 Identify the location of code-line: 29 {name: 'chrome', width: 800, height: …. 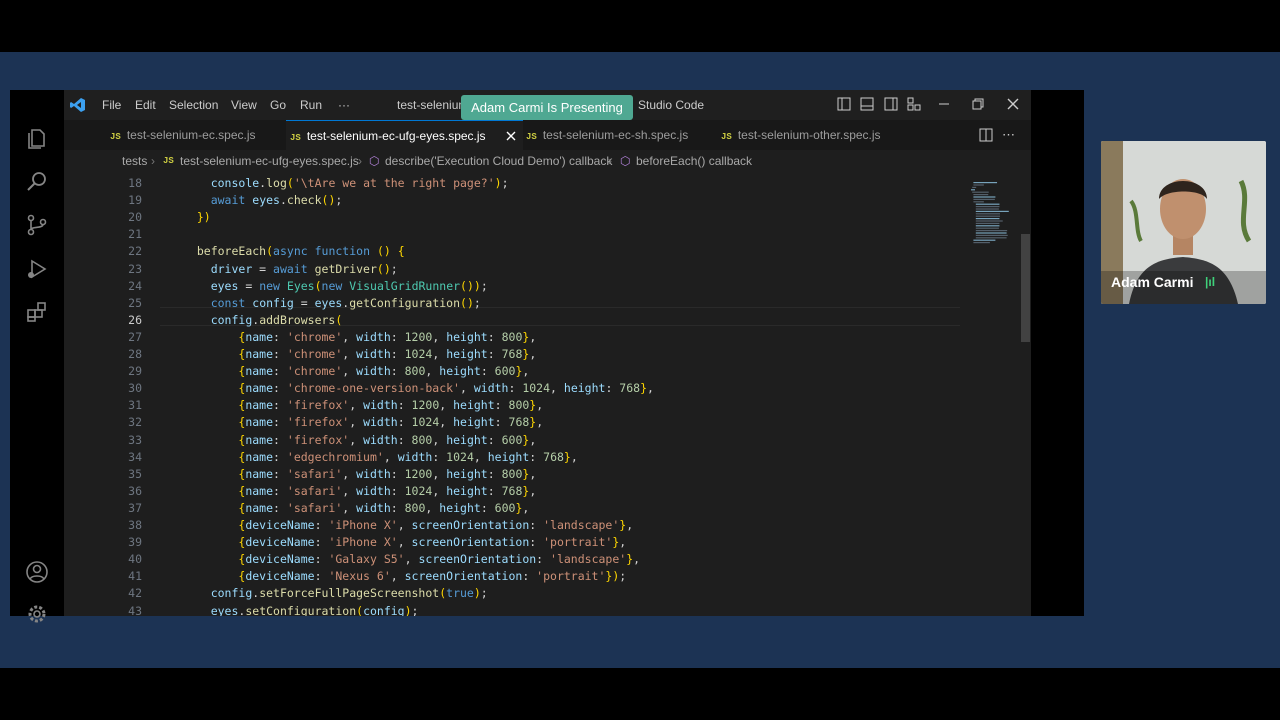
(514, 371).